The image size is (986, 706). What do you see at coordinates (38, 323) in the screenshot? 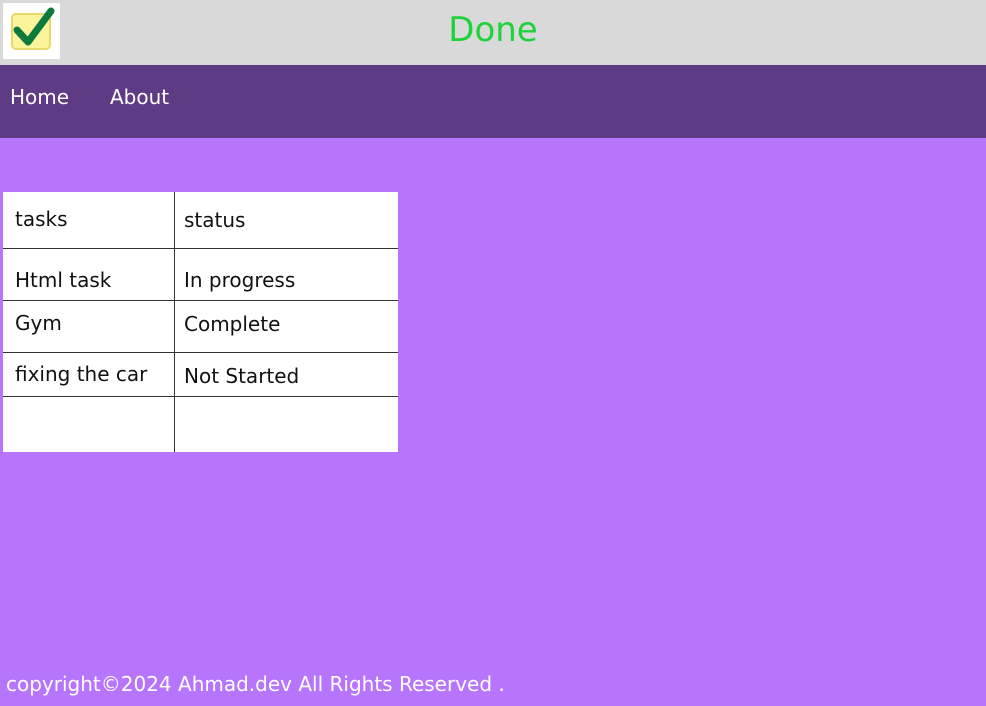
I see `task-cell: Gym` at bounding box center [38, 323].